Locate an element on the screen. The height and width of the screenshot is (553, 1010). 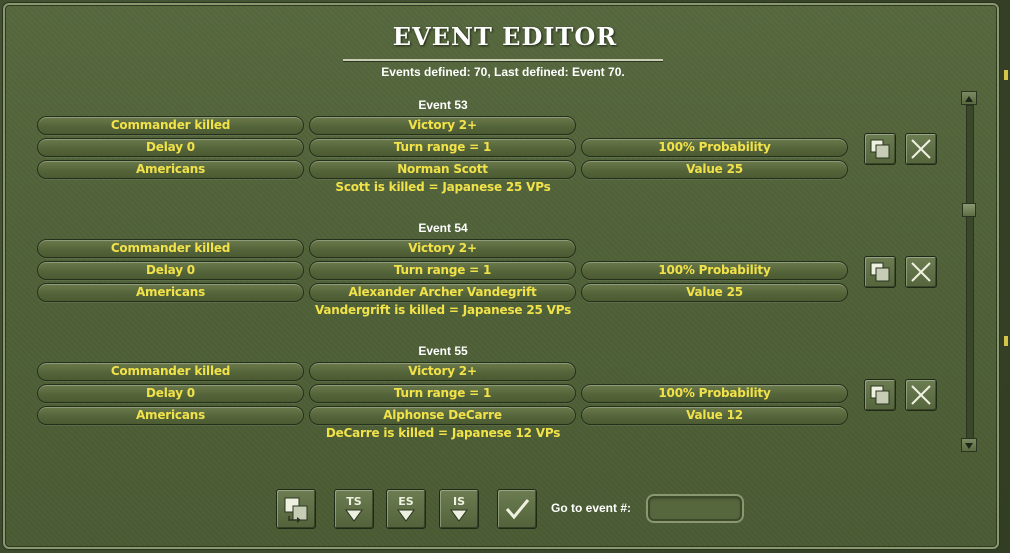
event-list-scrollbar is located at coordinates (969, 272).